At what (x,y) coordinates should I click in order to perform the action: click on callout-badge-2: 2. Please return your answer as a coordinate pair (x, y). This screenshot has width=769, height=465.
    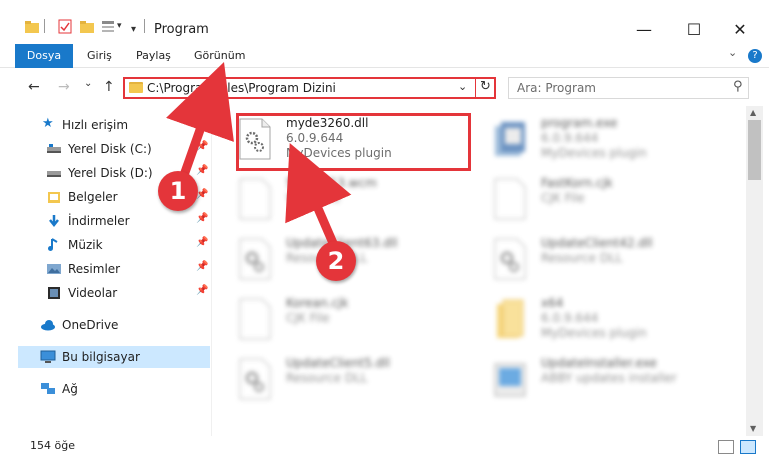
    Looking at the image, I should click on (336, 261).